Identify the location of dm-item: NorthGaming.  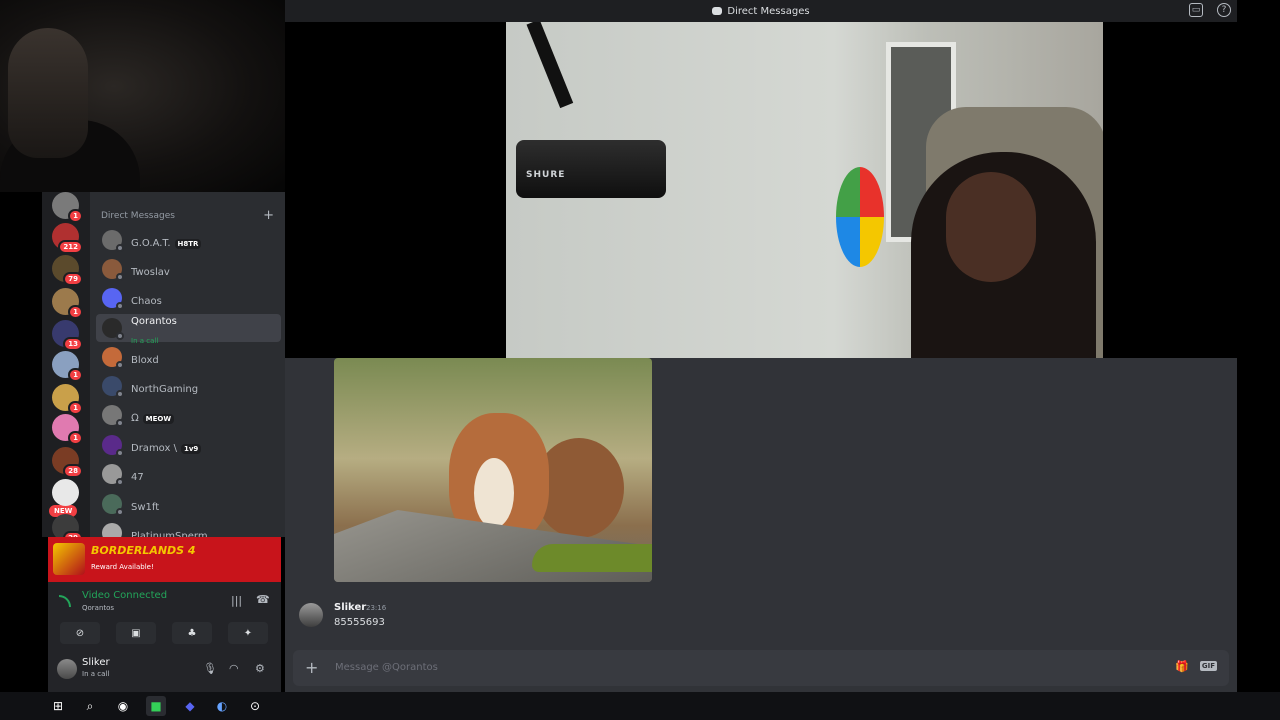
(188, 386).